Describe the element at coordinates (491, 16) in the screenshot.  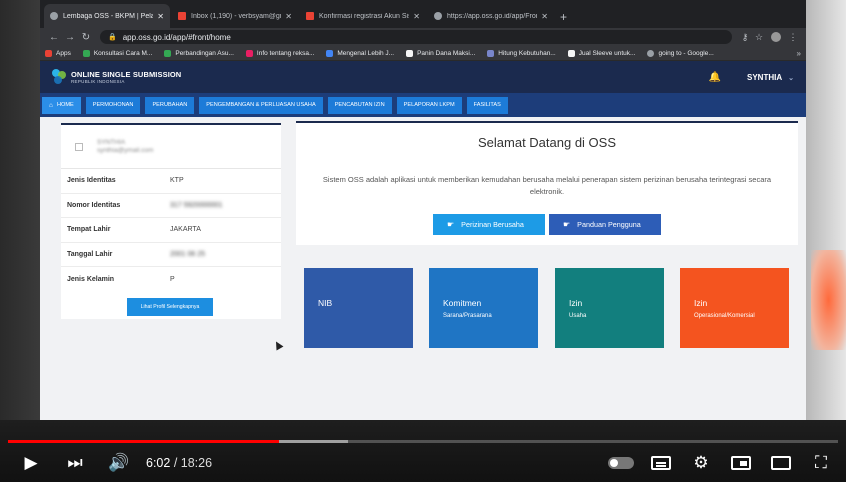
I see `browser-tab-oss-front: https://app.oss.go.id/app/Front ✕` at that location.